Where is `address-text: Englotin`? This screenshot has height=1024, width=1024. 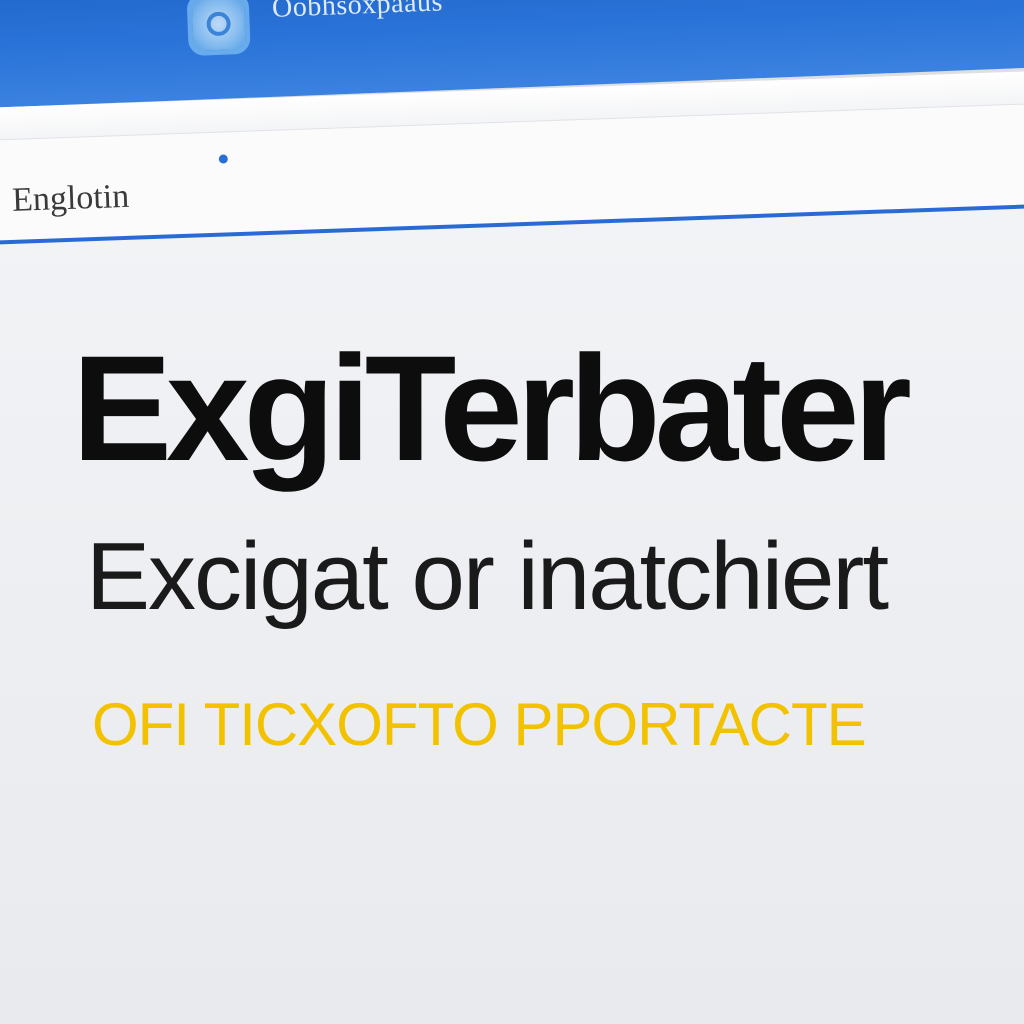
address-text: Englotin is located at coordinates (70, 199).